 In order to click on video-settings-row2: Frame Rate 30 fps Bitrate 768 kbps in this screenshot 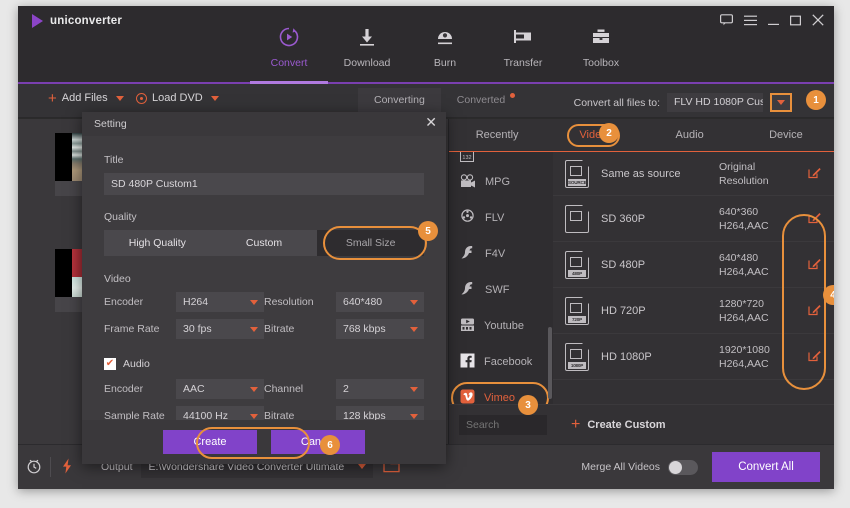, I will do `click(264, 332)`.